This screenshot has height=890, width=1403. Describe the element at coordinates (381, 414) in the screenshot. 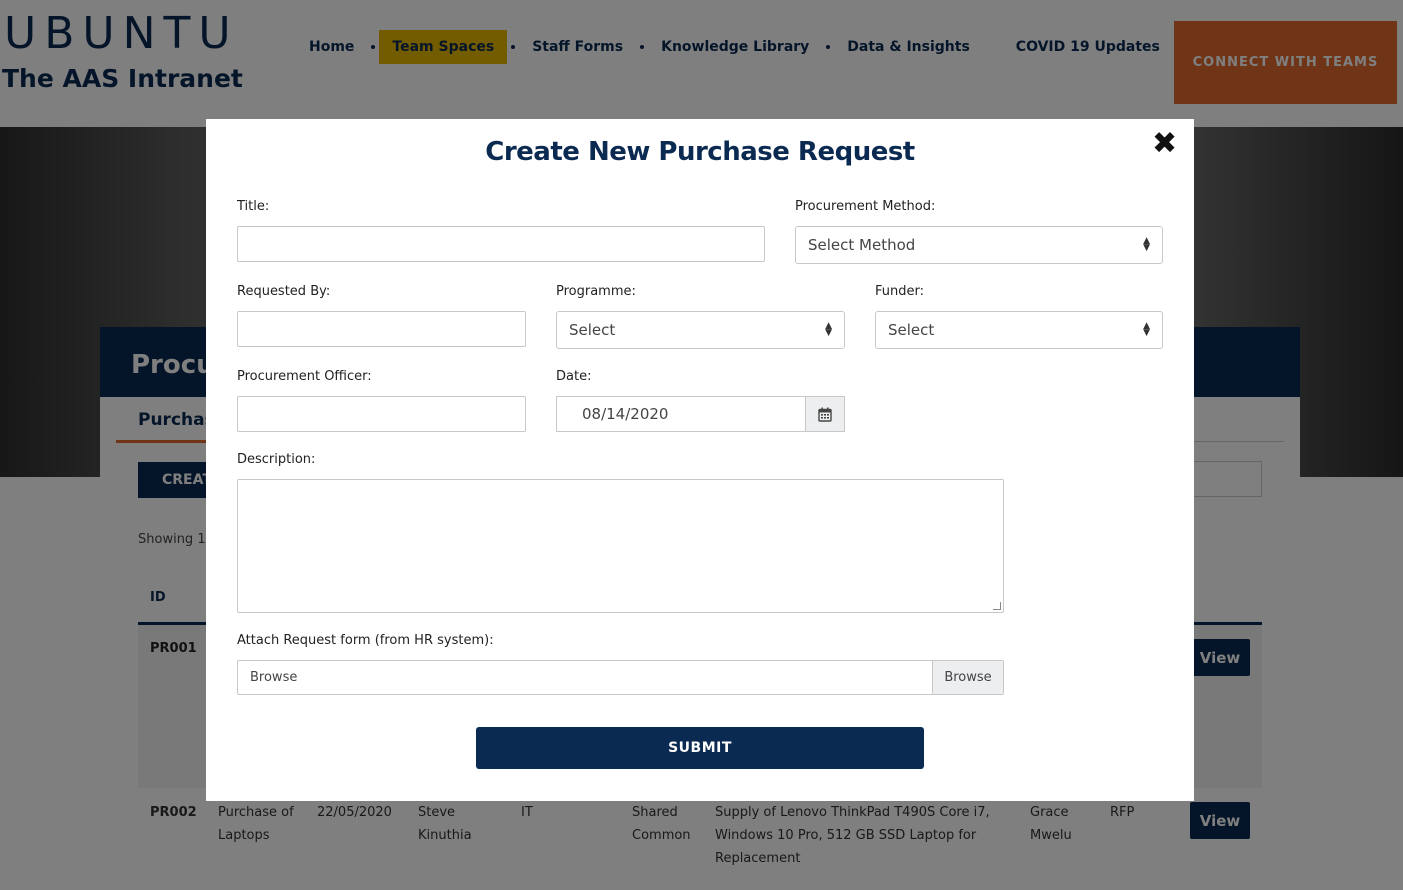

I see `procurement-officer-input` at that location.